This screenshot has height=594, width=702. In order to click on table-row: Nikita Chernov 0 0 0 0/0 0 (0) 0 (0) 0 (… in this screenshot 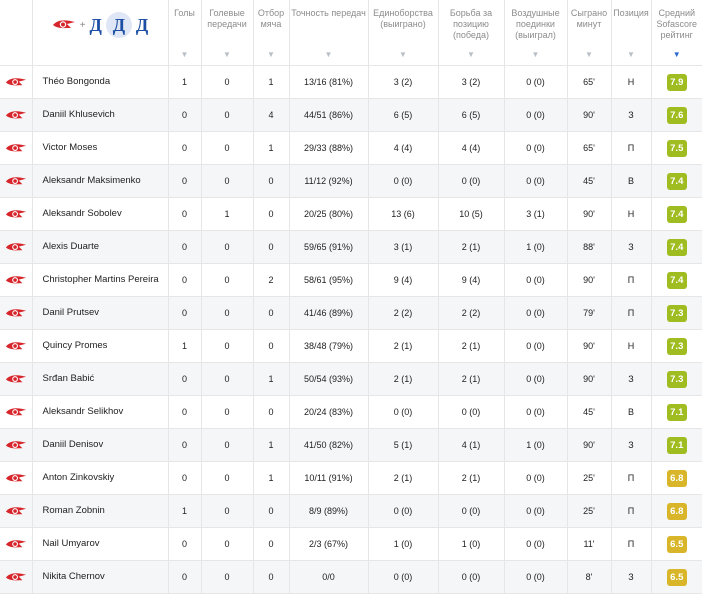, I will do `click(351, 577)`.